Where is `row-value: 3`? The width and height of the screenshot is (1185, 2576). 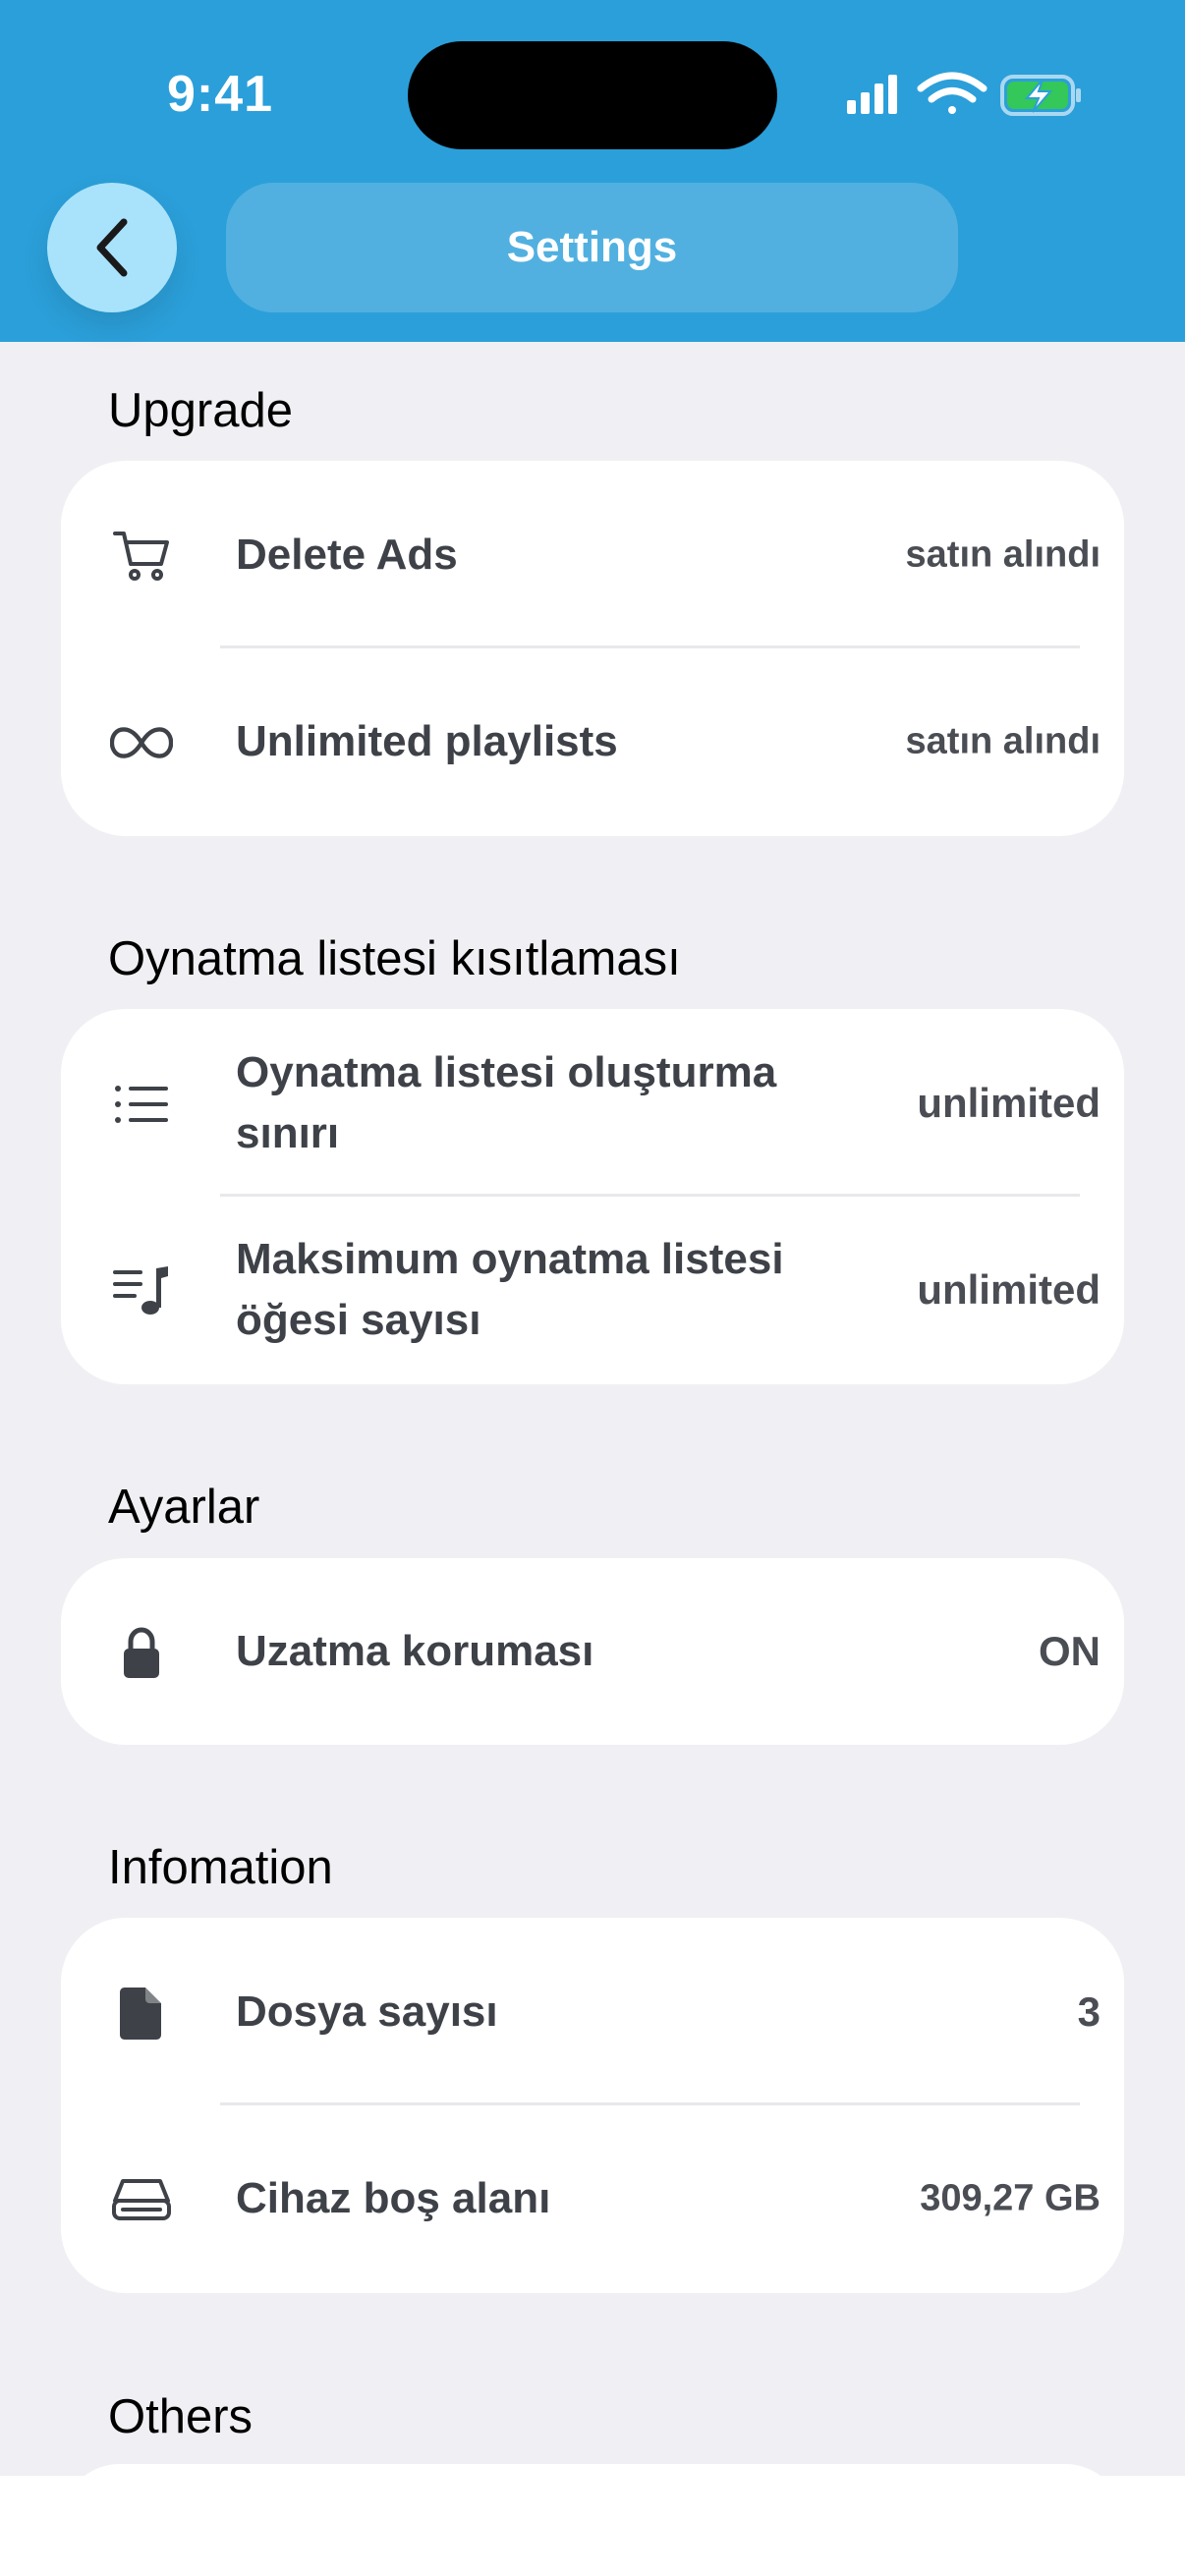
row-value: 3 is located at coordinates (1088, 2011).